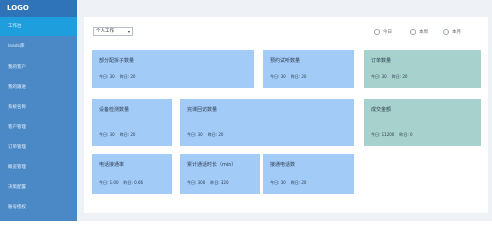 This screenshot has height=240, width=492. Describe the element at coordinates (114, 110) in the screenshot. I see `card-title: 设备检测数量` at that location.